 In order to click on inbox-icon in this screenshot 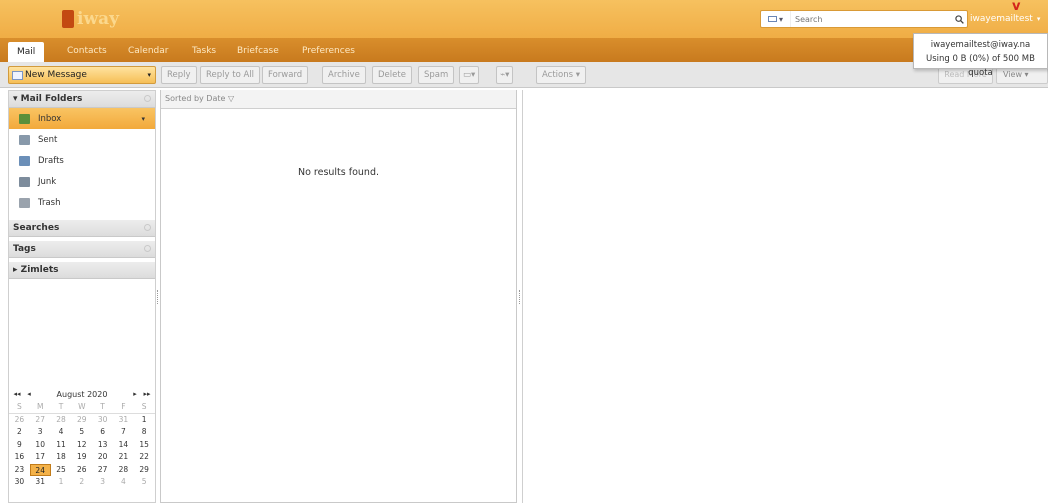, I will do `click(24, 118)`.